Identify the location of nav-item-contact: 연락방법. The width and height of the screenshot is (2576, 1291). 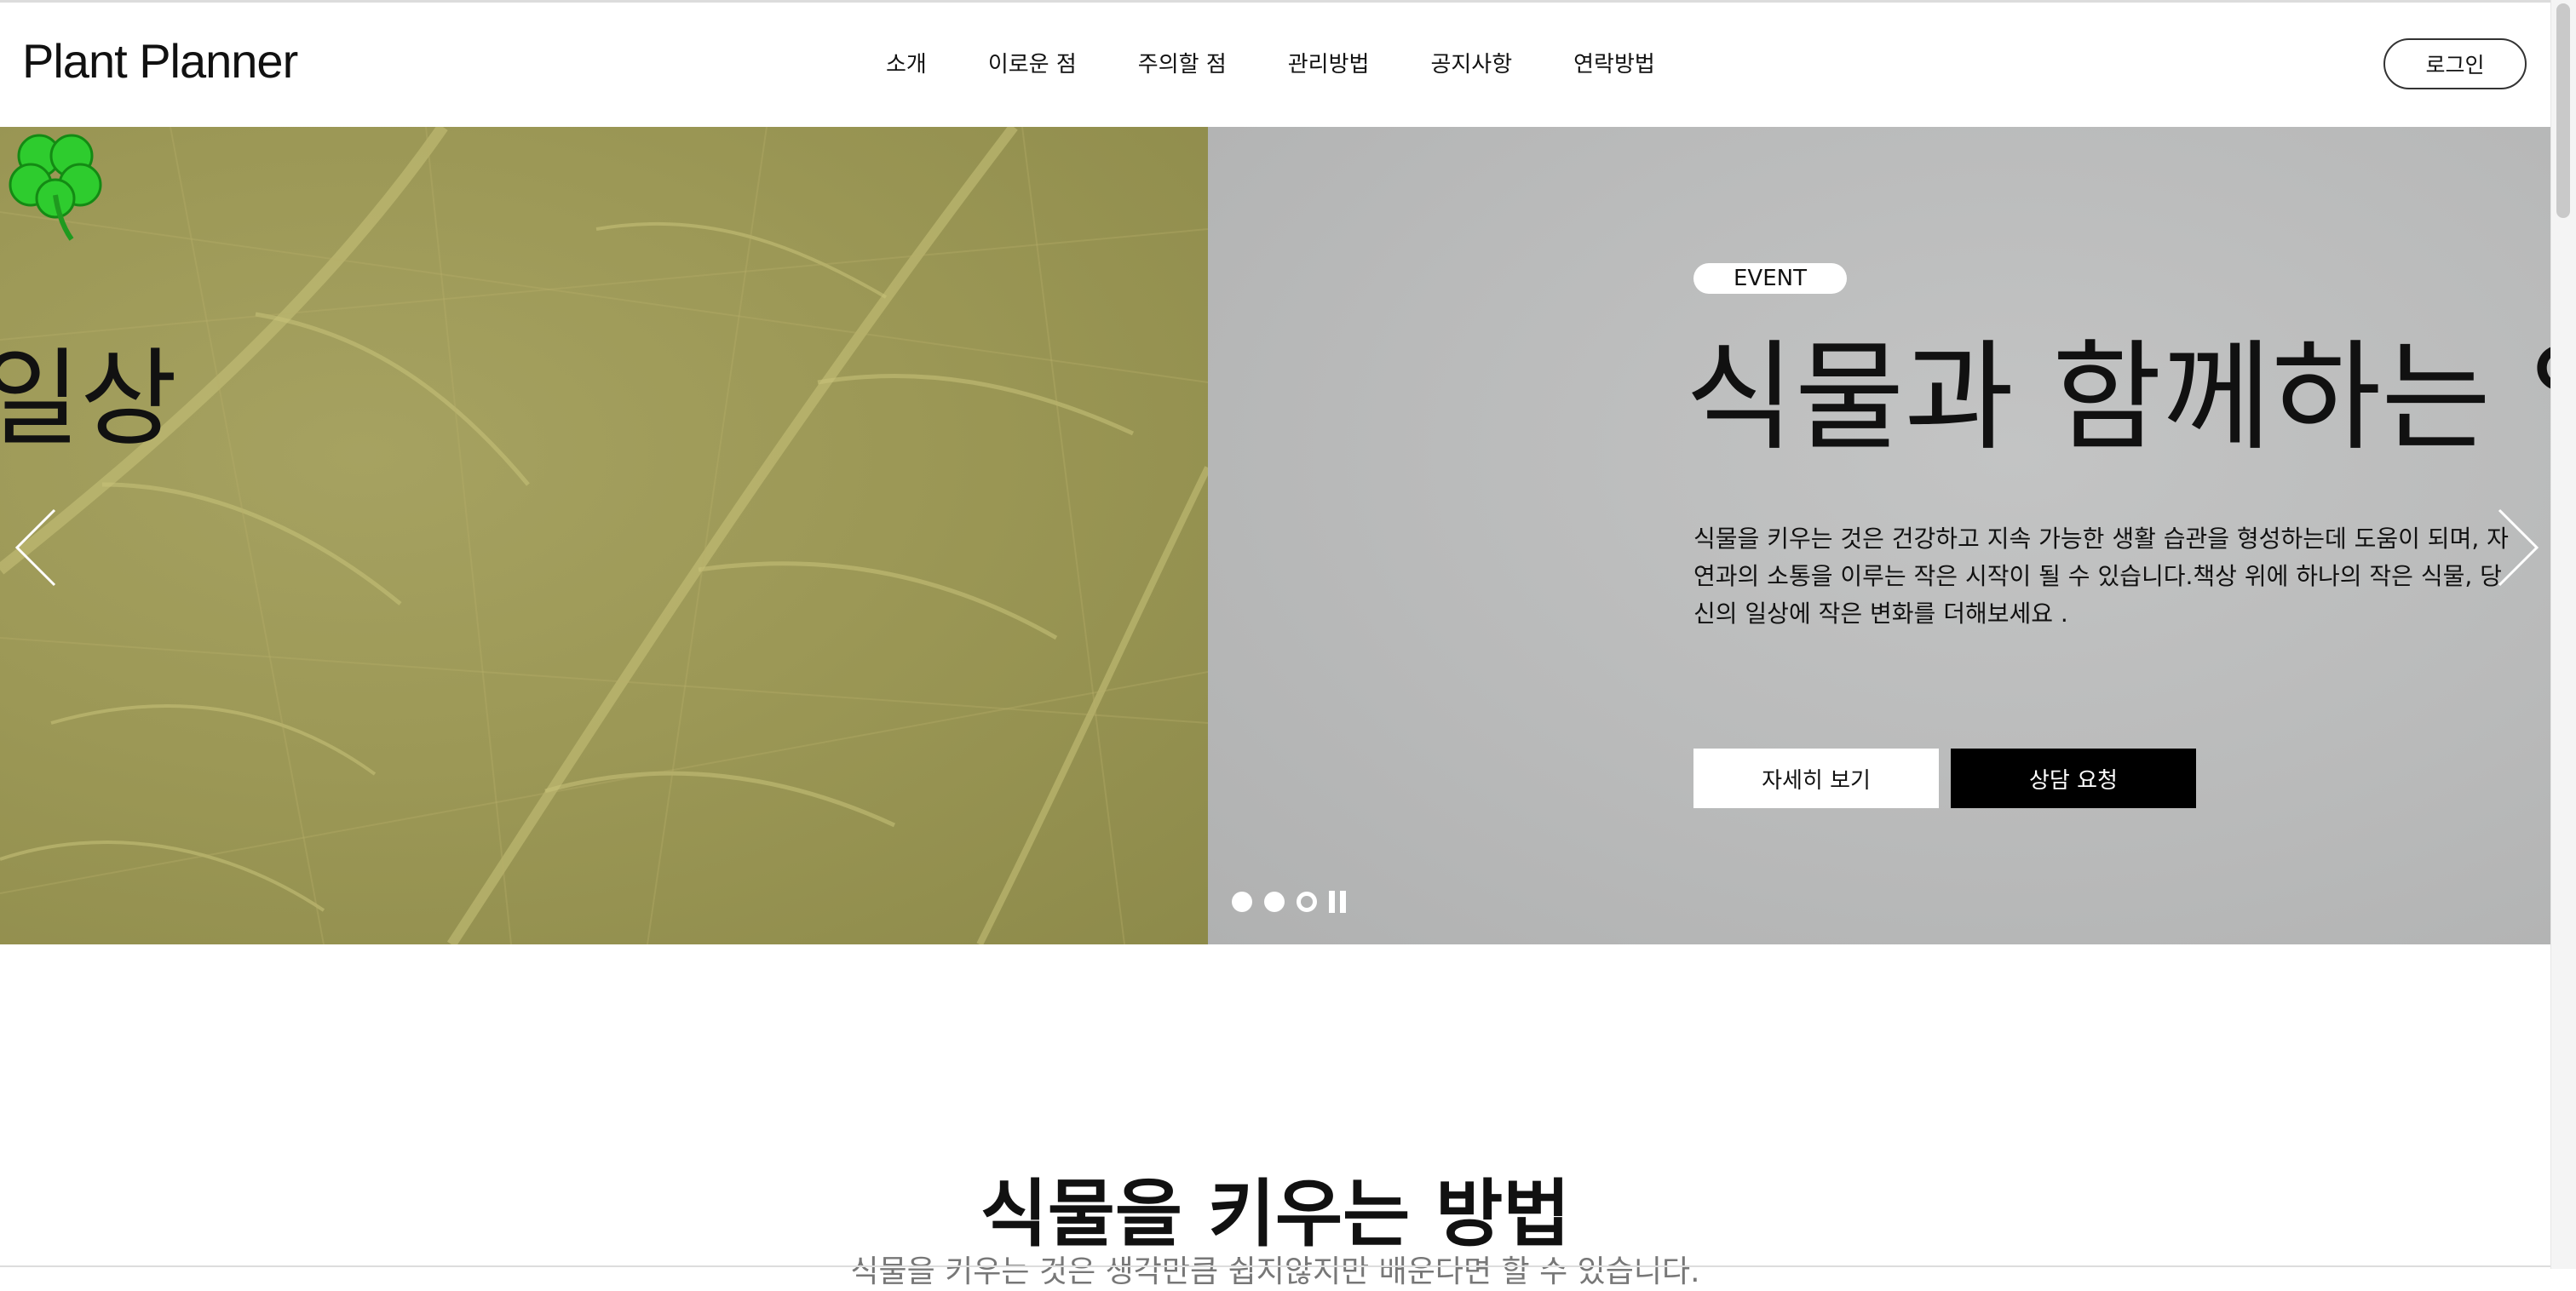
(1614, 62).